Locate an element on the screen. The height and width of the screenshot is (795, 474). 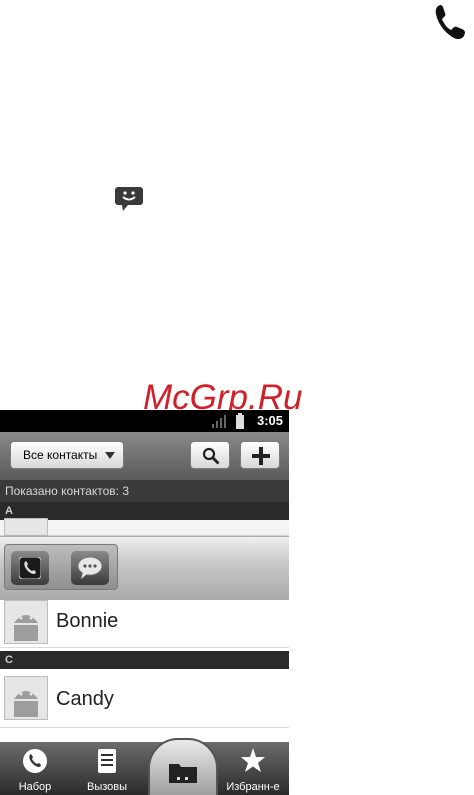
signal-icon is located at coordinates (219, 424).